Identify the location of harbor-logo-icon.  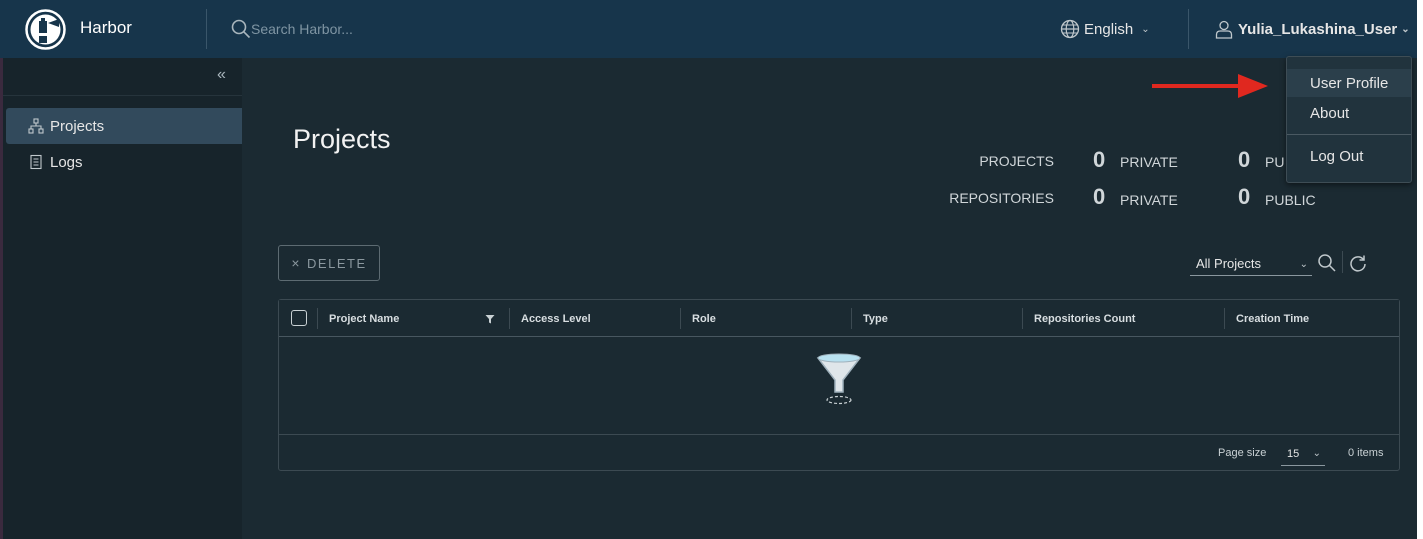
(45, 29).